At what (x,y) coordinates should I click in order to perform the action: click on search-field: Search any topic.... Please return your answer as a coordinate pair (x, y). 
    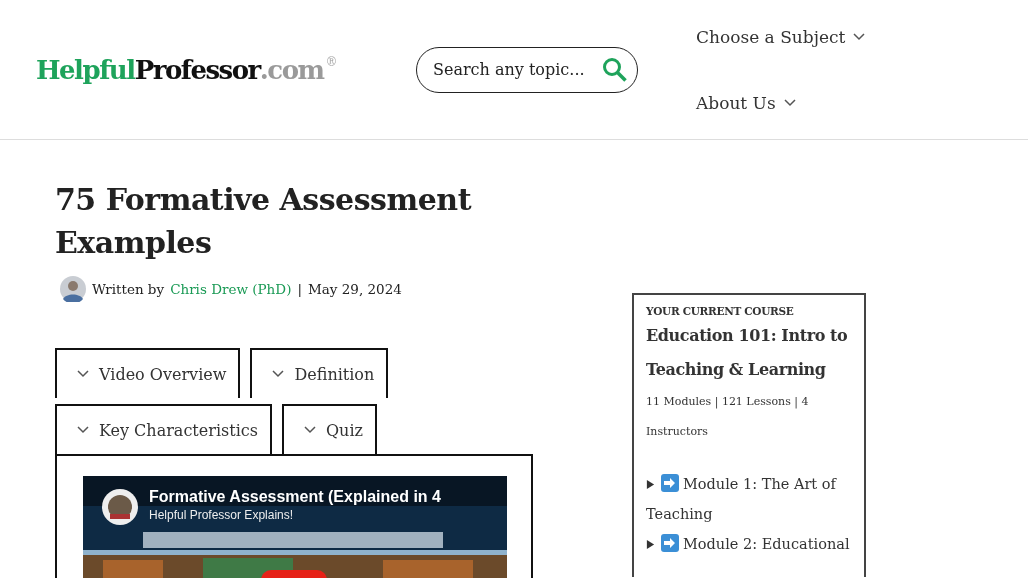
    Looking at the image, I should click on (527, 69).